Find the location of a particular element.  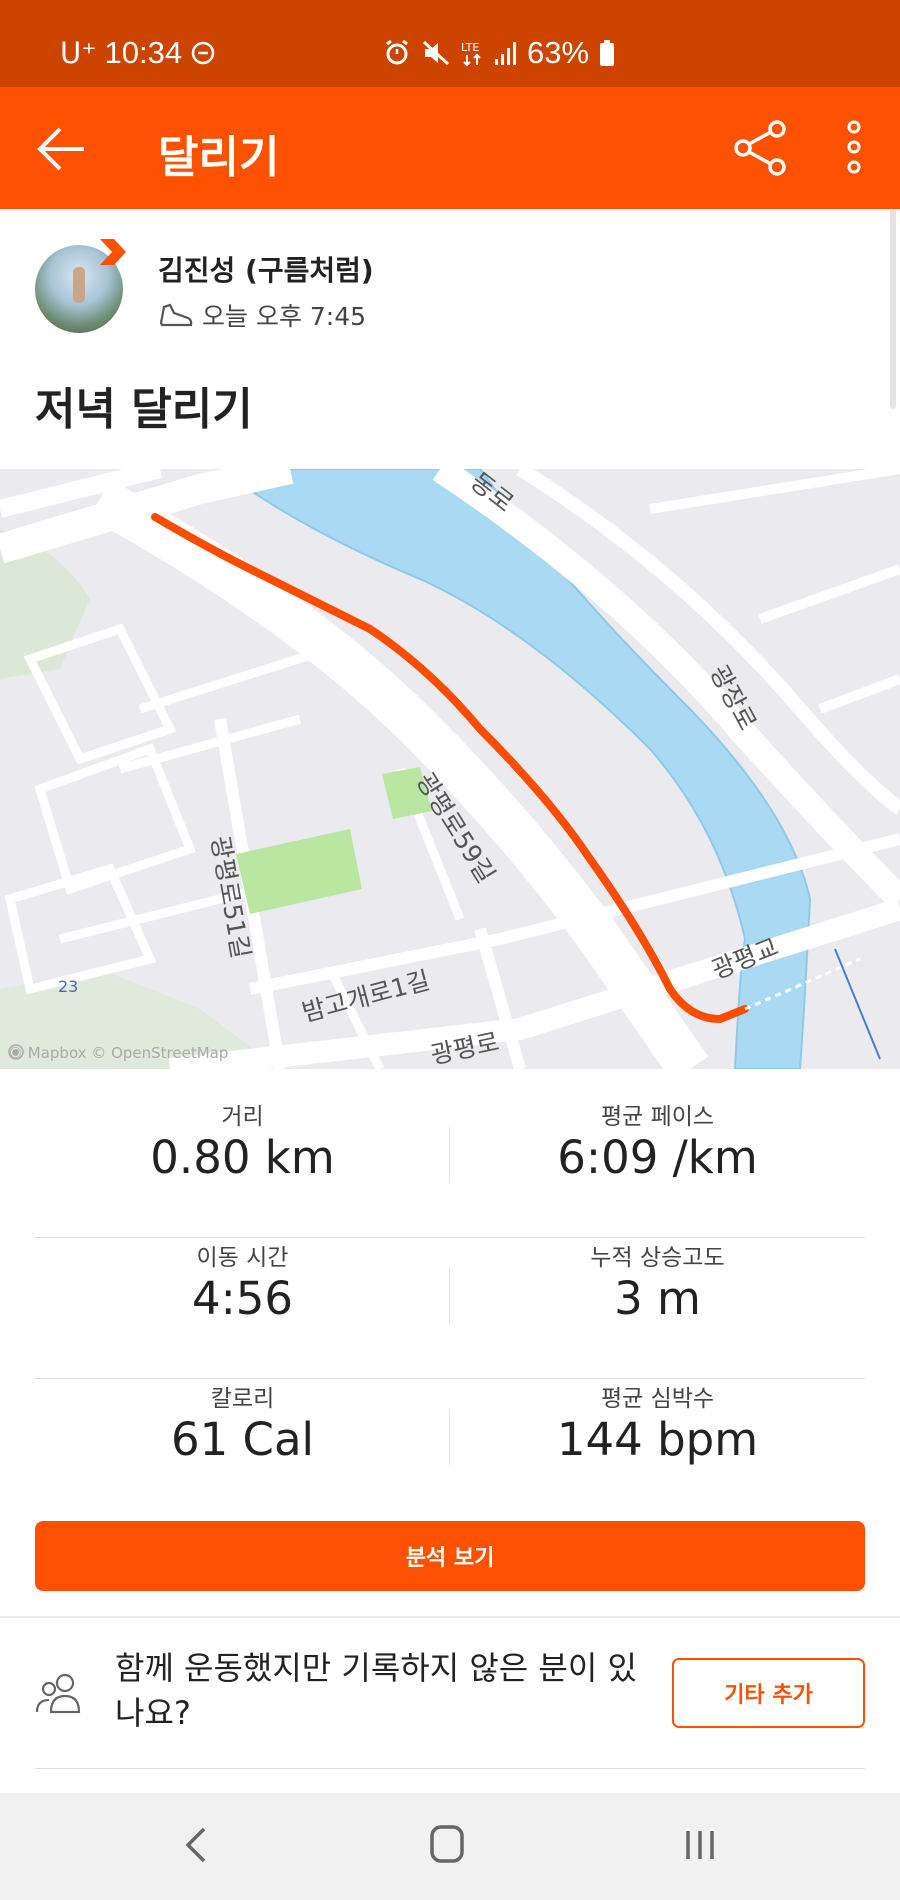

athlete-name: 김진성 (구름처럼) is located at coordinates (266, 269).